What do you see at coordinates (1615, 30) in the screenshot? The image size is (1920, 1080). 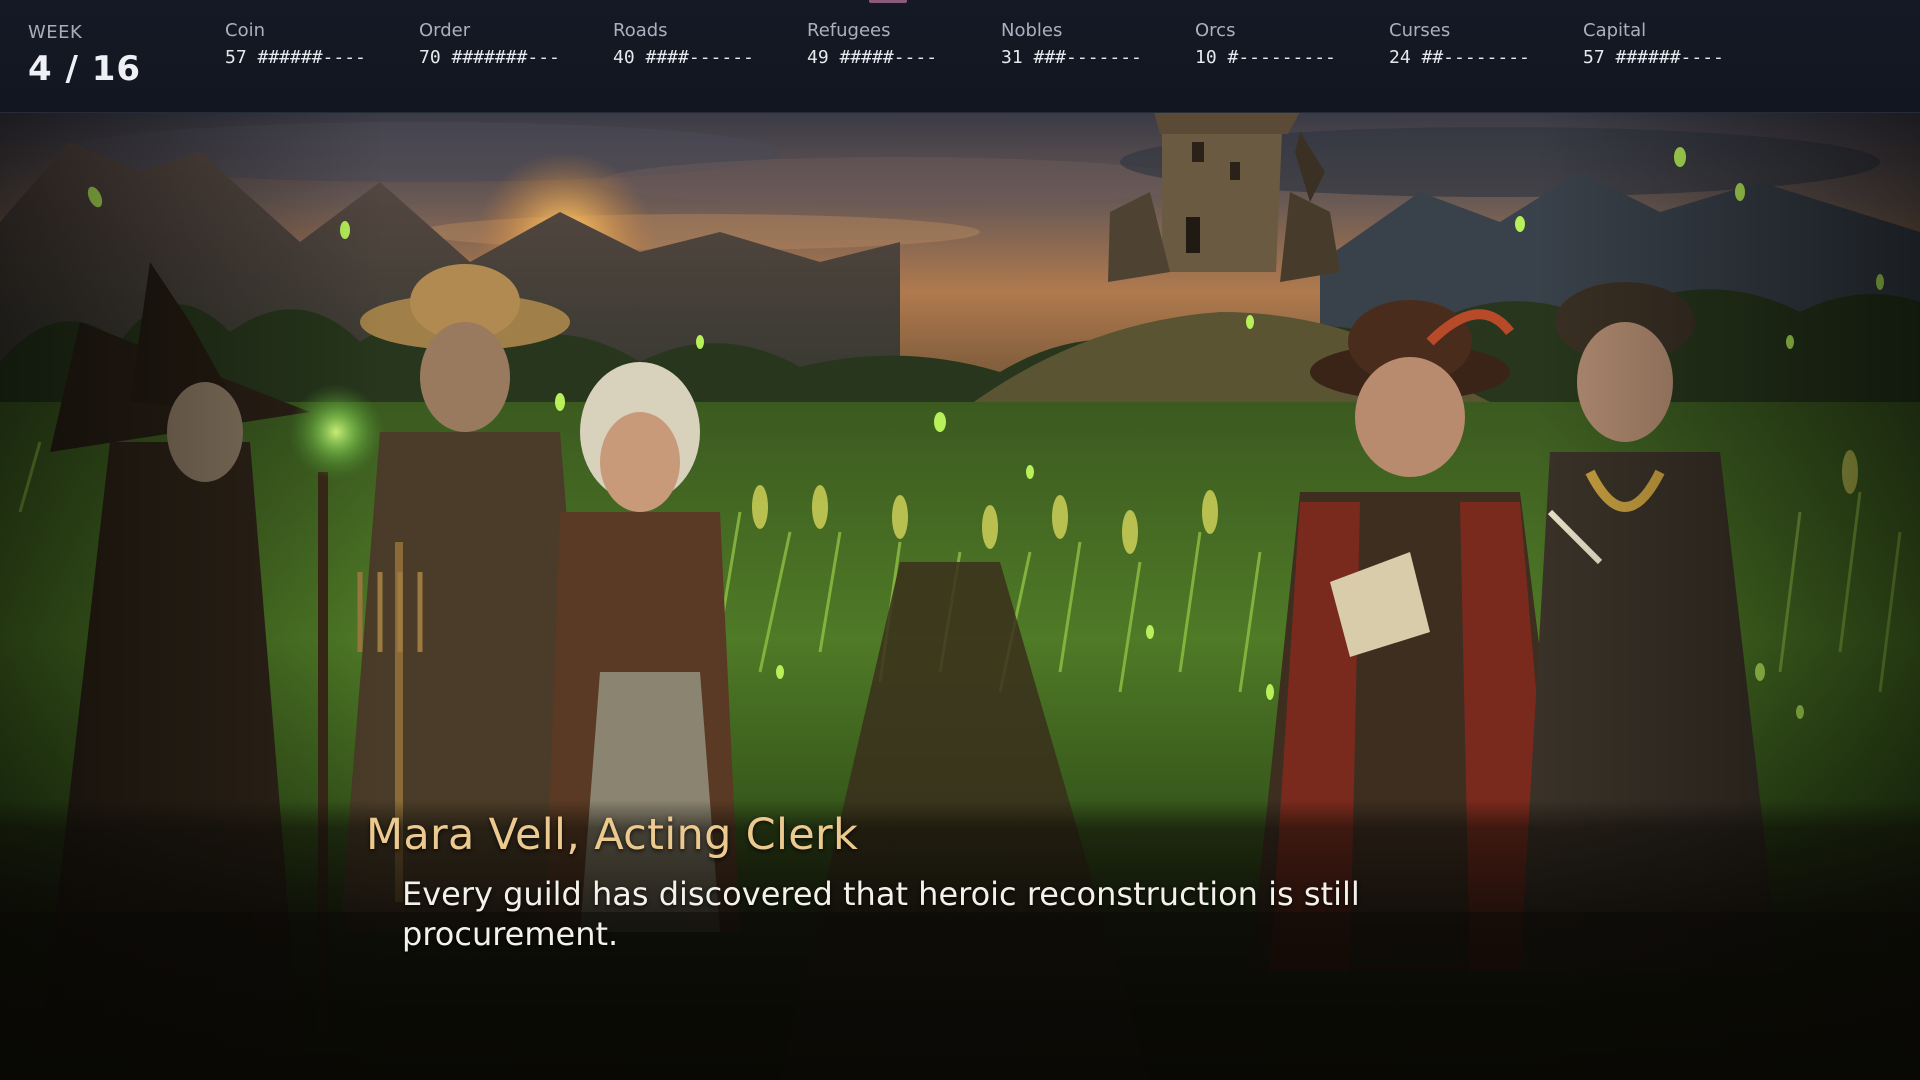 I see `stat-label: Capital` at bounding box center [1615, 30].